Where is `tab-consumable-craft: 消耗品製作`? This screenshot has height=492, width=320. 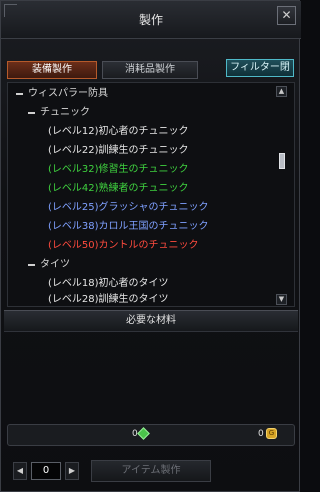 tab-consumable-craft: 消耗品製作 is located at coordinates (150, 70).